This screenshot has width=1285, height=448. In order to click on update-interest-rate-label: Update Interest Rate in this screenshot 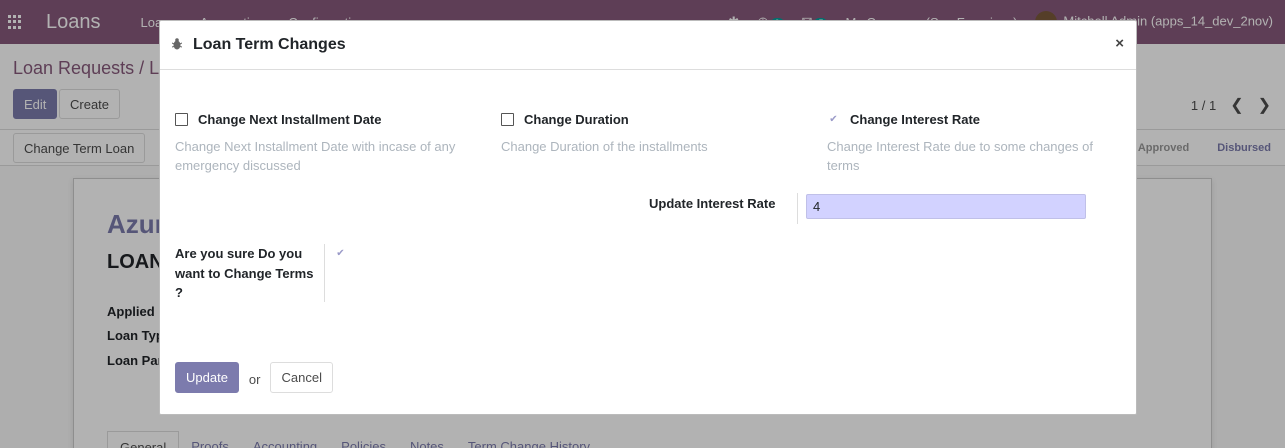, I will do `click(712, 203)`.